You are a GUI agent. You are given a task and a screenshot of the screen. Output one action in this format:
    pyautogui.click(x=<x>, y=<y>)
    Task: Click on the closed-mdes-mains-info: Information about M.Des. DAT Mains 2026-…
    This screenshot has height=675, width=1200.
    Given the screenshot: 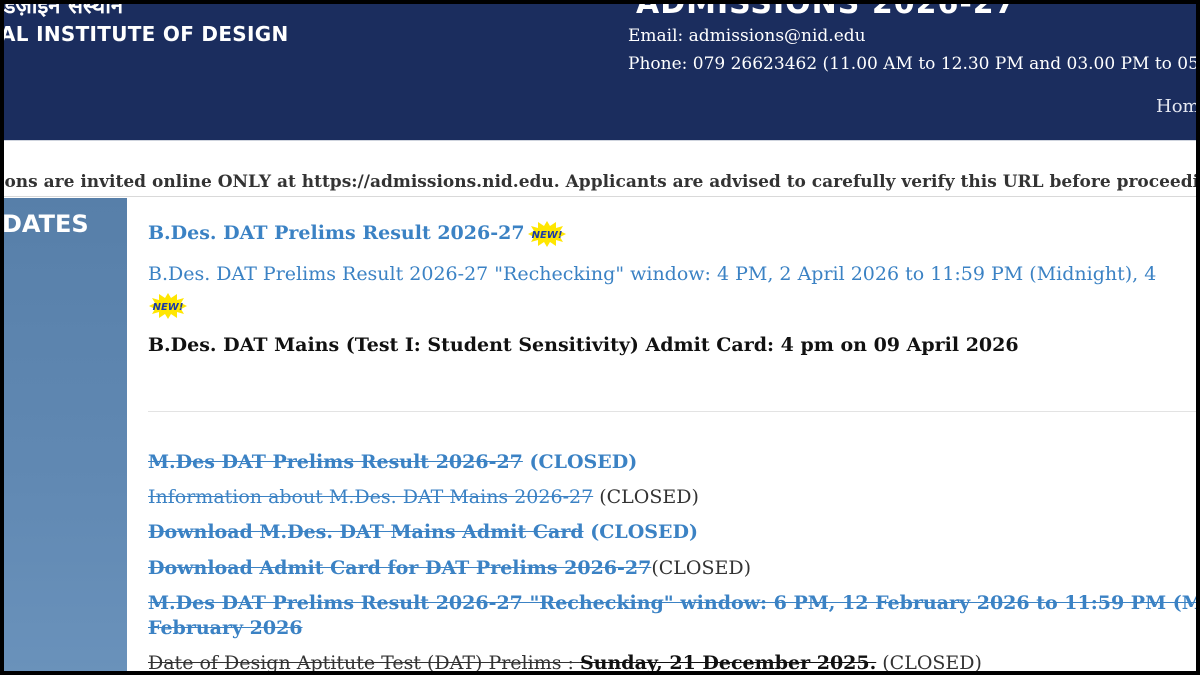 What is the action you would take?
    pyautogui.click(x=423, y=497)
    